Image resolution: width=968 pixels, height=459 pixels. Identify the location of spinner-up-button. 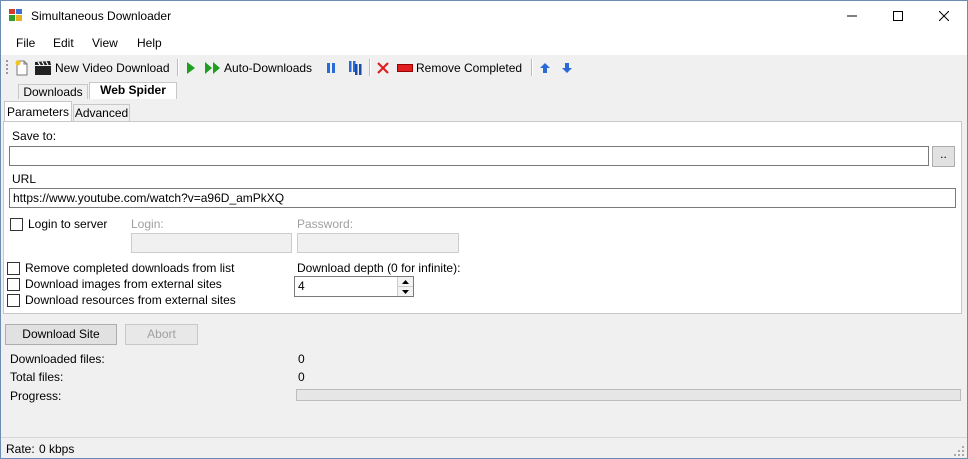
(405, 281).